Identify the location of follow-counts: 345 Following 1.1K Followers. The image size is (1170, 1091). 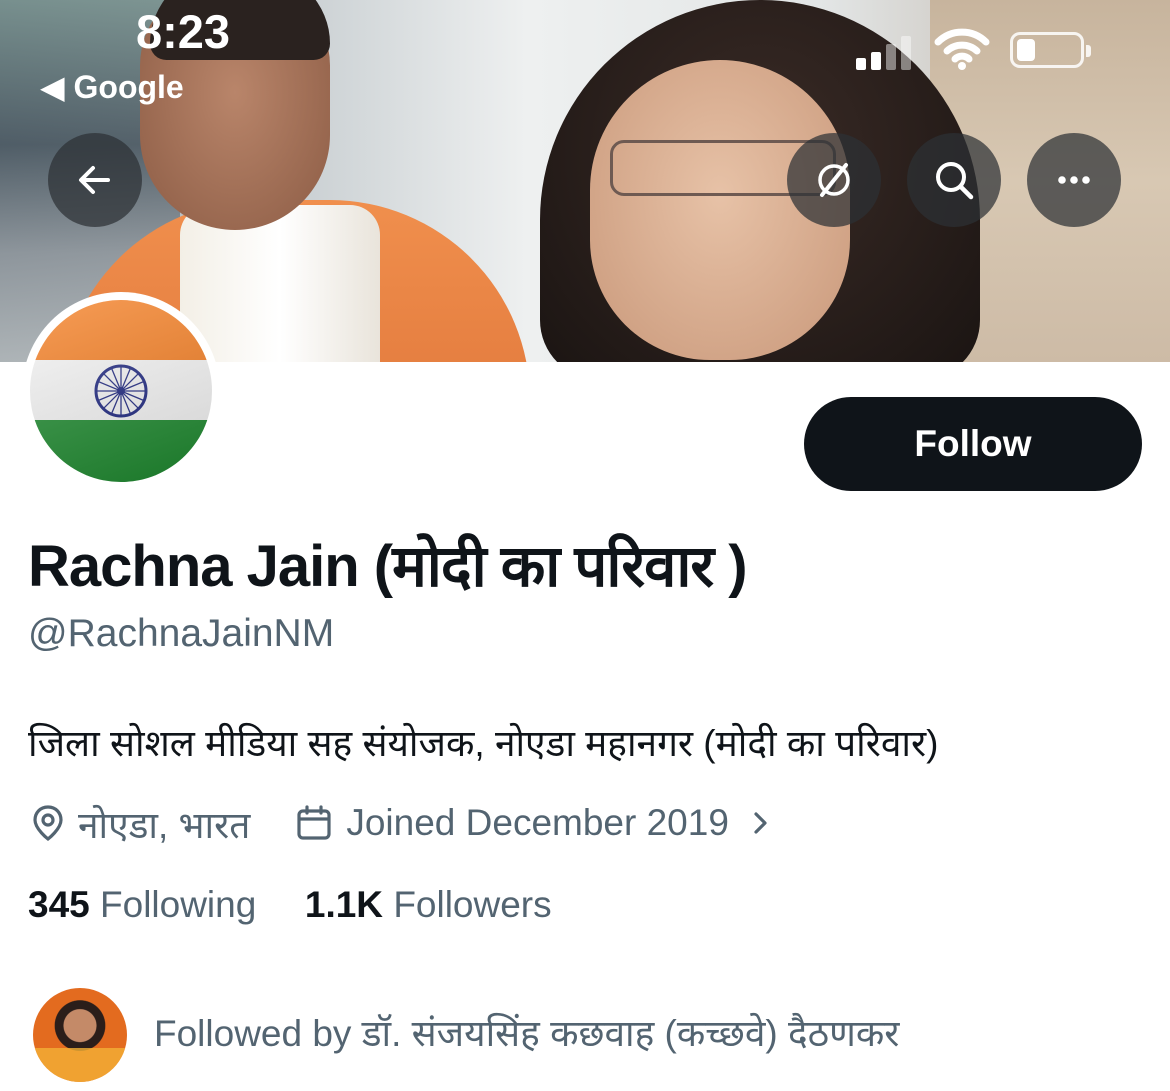
(290, 905).